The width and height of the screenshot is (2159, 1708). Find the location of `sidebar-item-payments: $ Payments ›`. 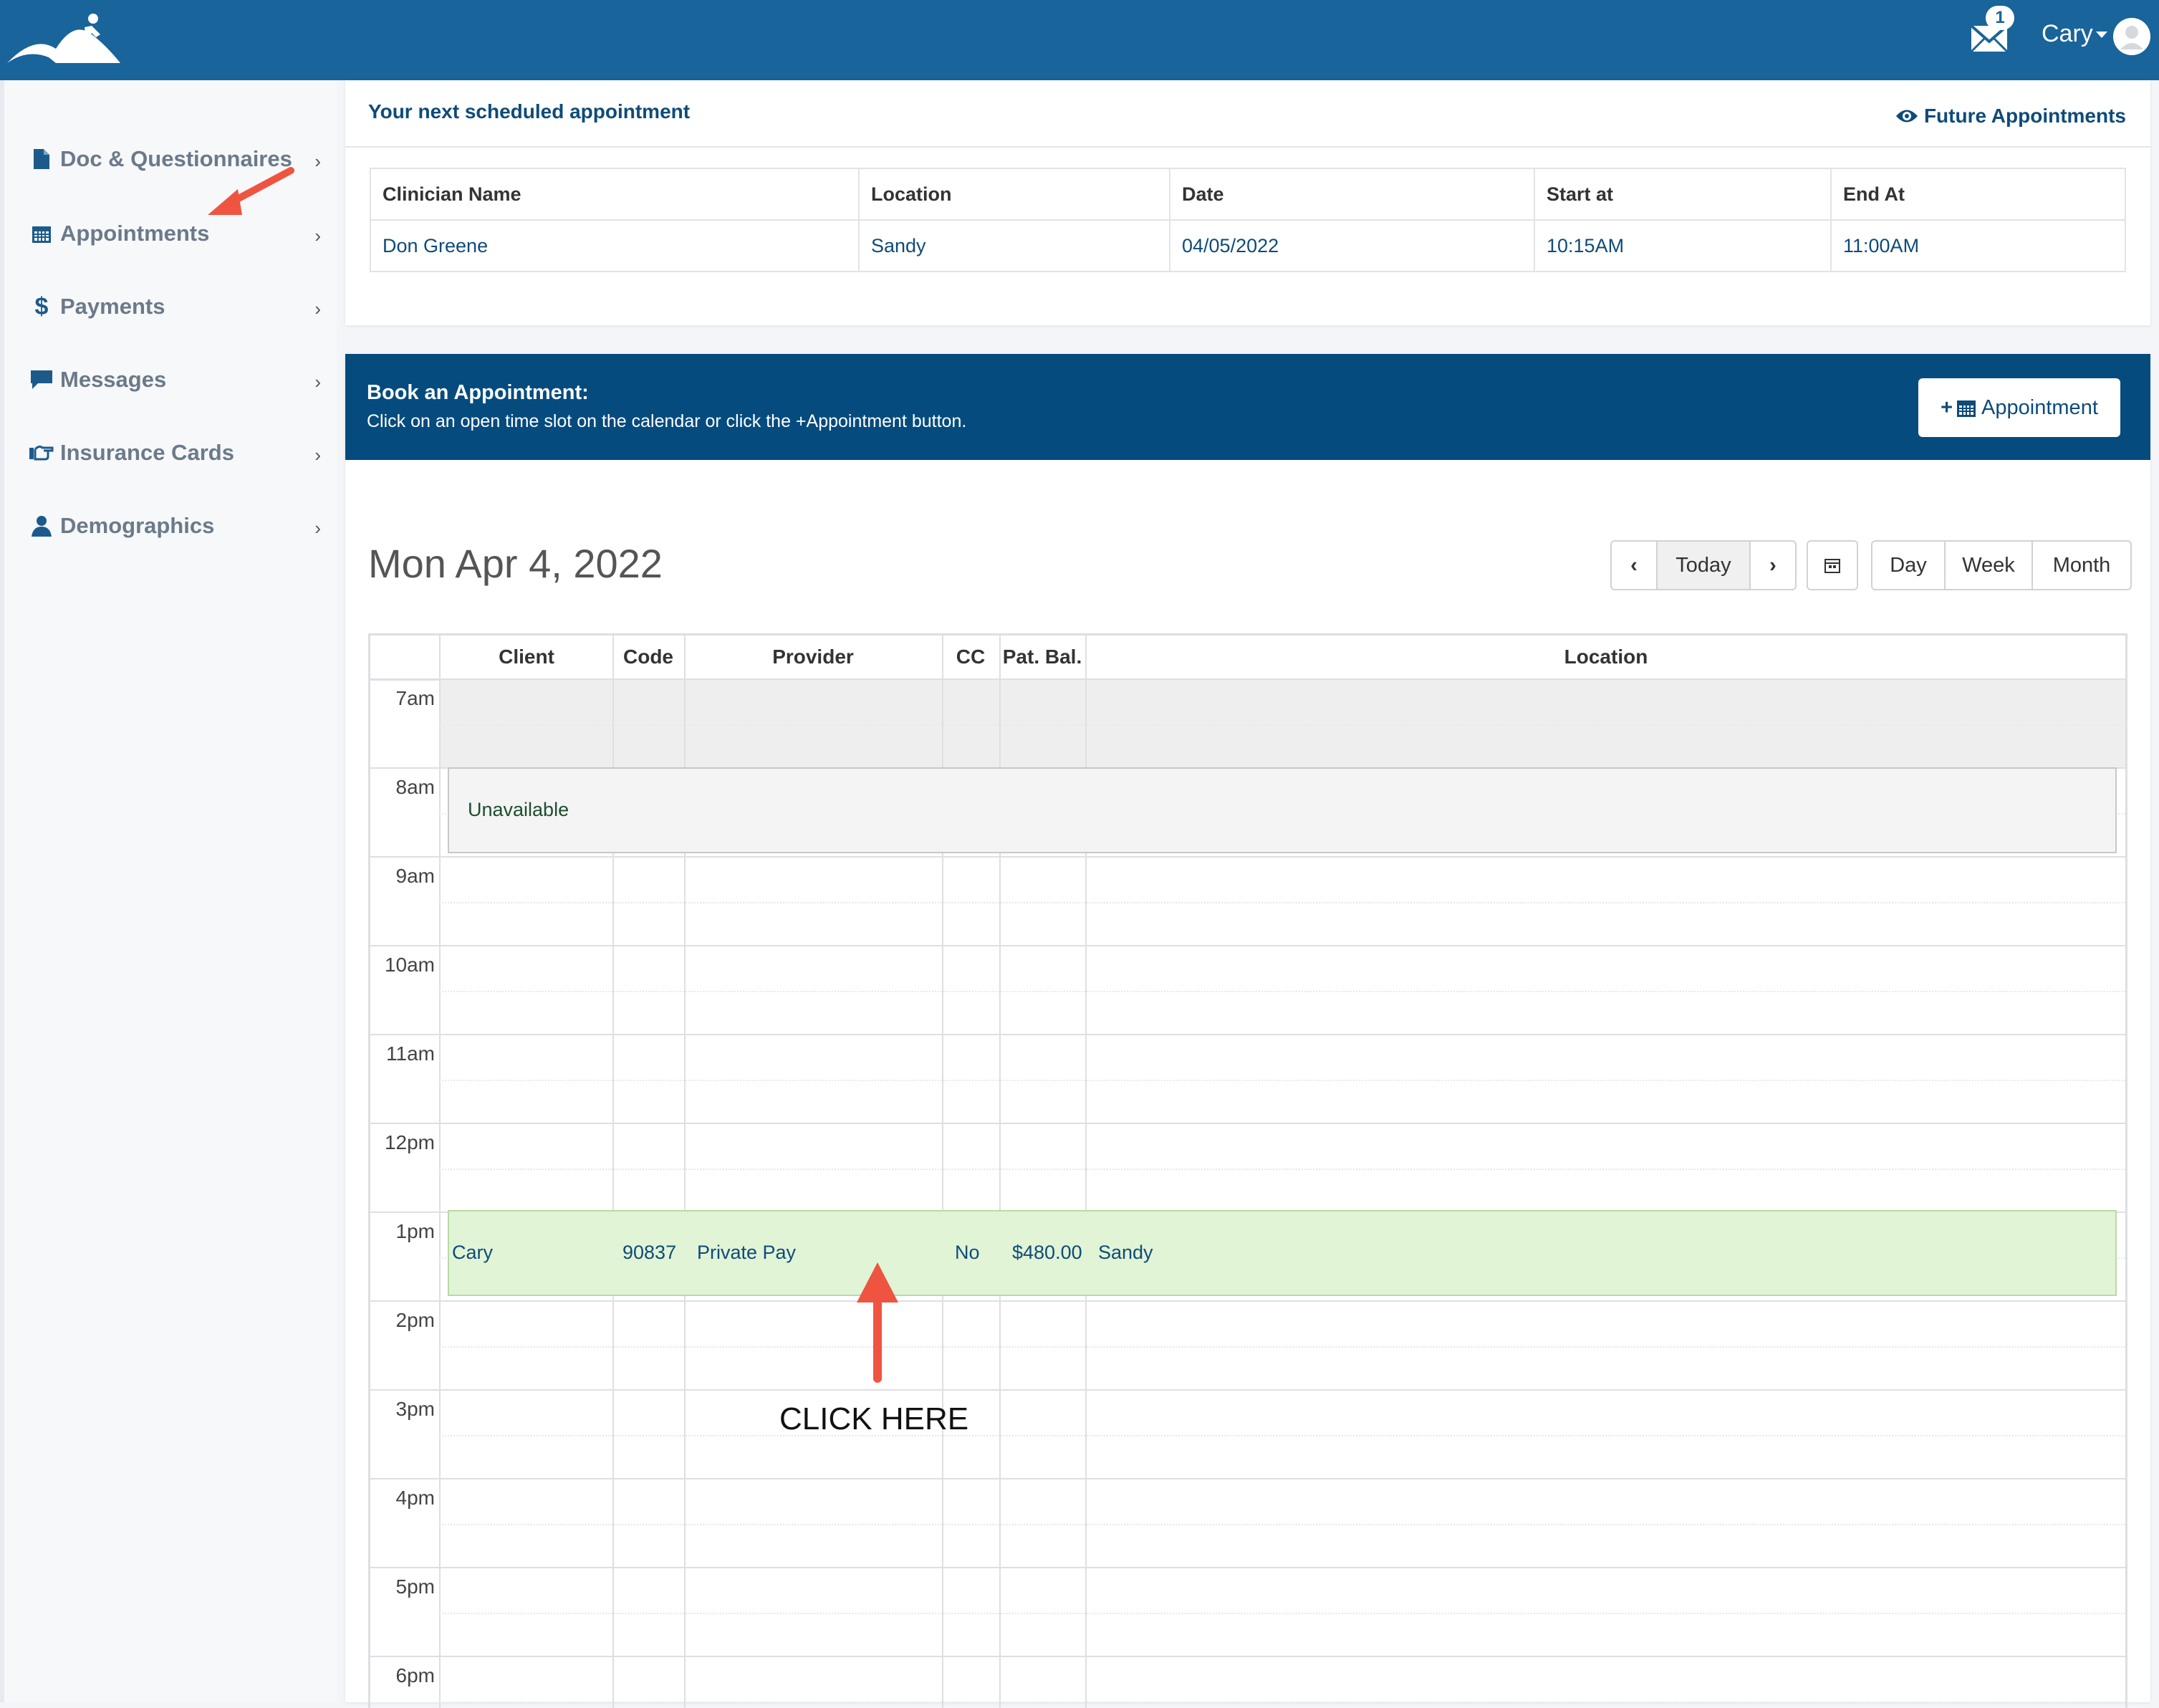

sidebar-item-payments: $ Payments › is located at coordinates (174, 306).